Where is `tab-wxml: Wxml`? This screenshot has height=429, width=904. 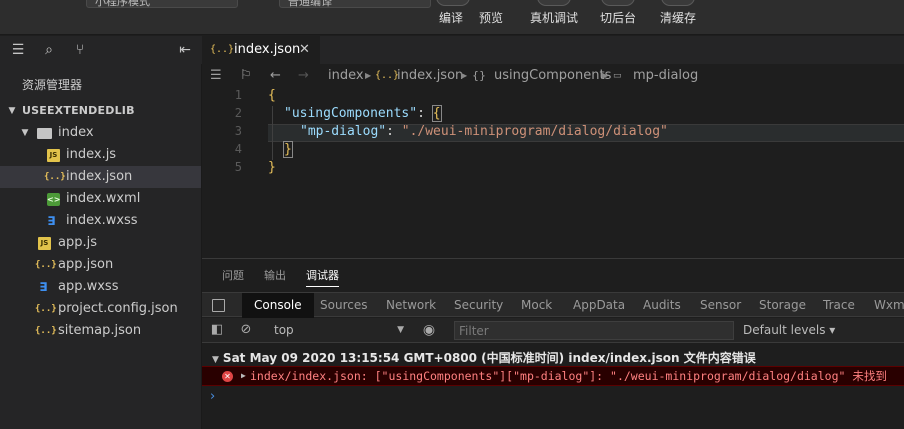 tab-wxml: Wxml is located at coordinates (889, 305).